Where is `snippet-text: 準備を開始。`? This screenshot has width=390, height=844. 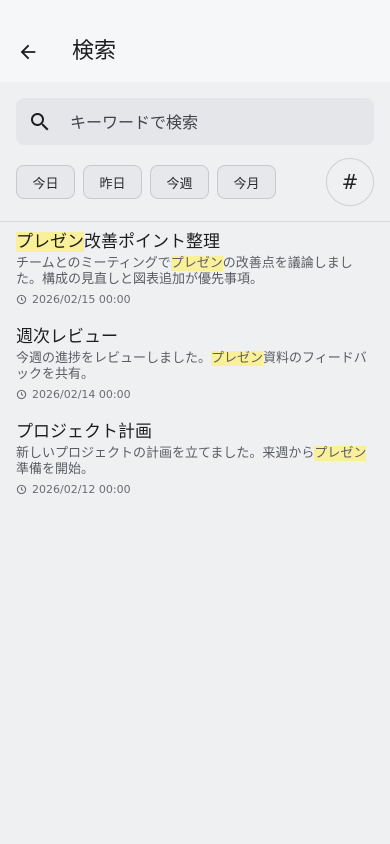
snippet-text: 準備を開始。 is located at coordinates (55, 469).